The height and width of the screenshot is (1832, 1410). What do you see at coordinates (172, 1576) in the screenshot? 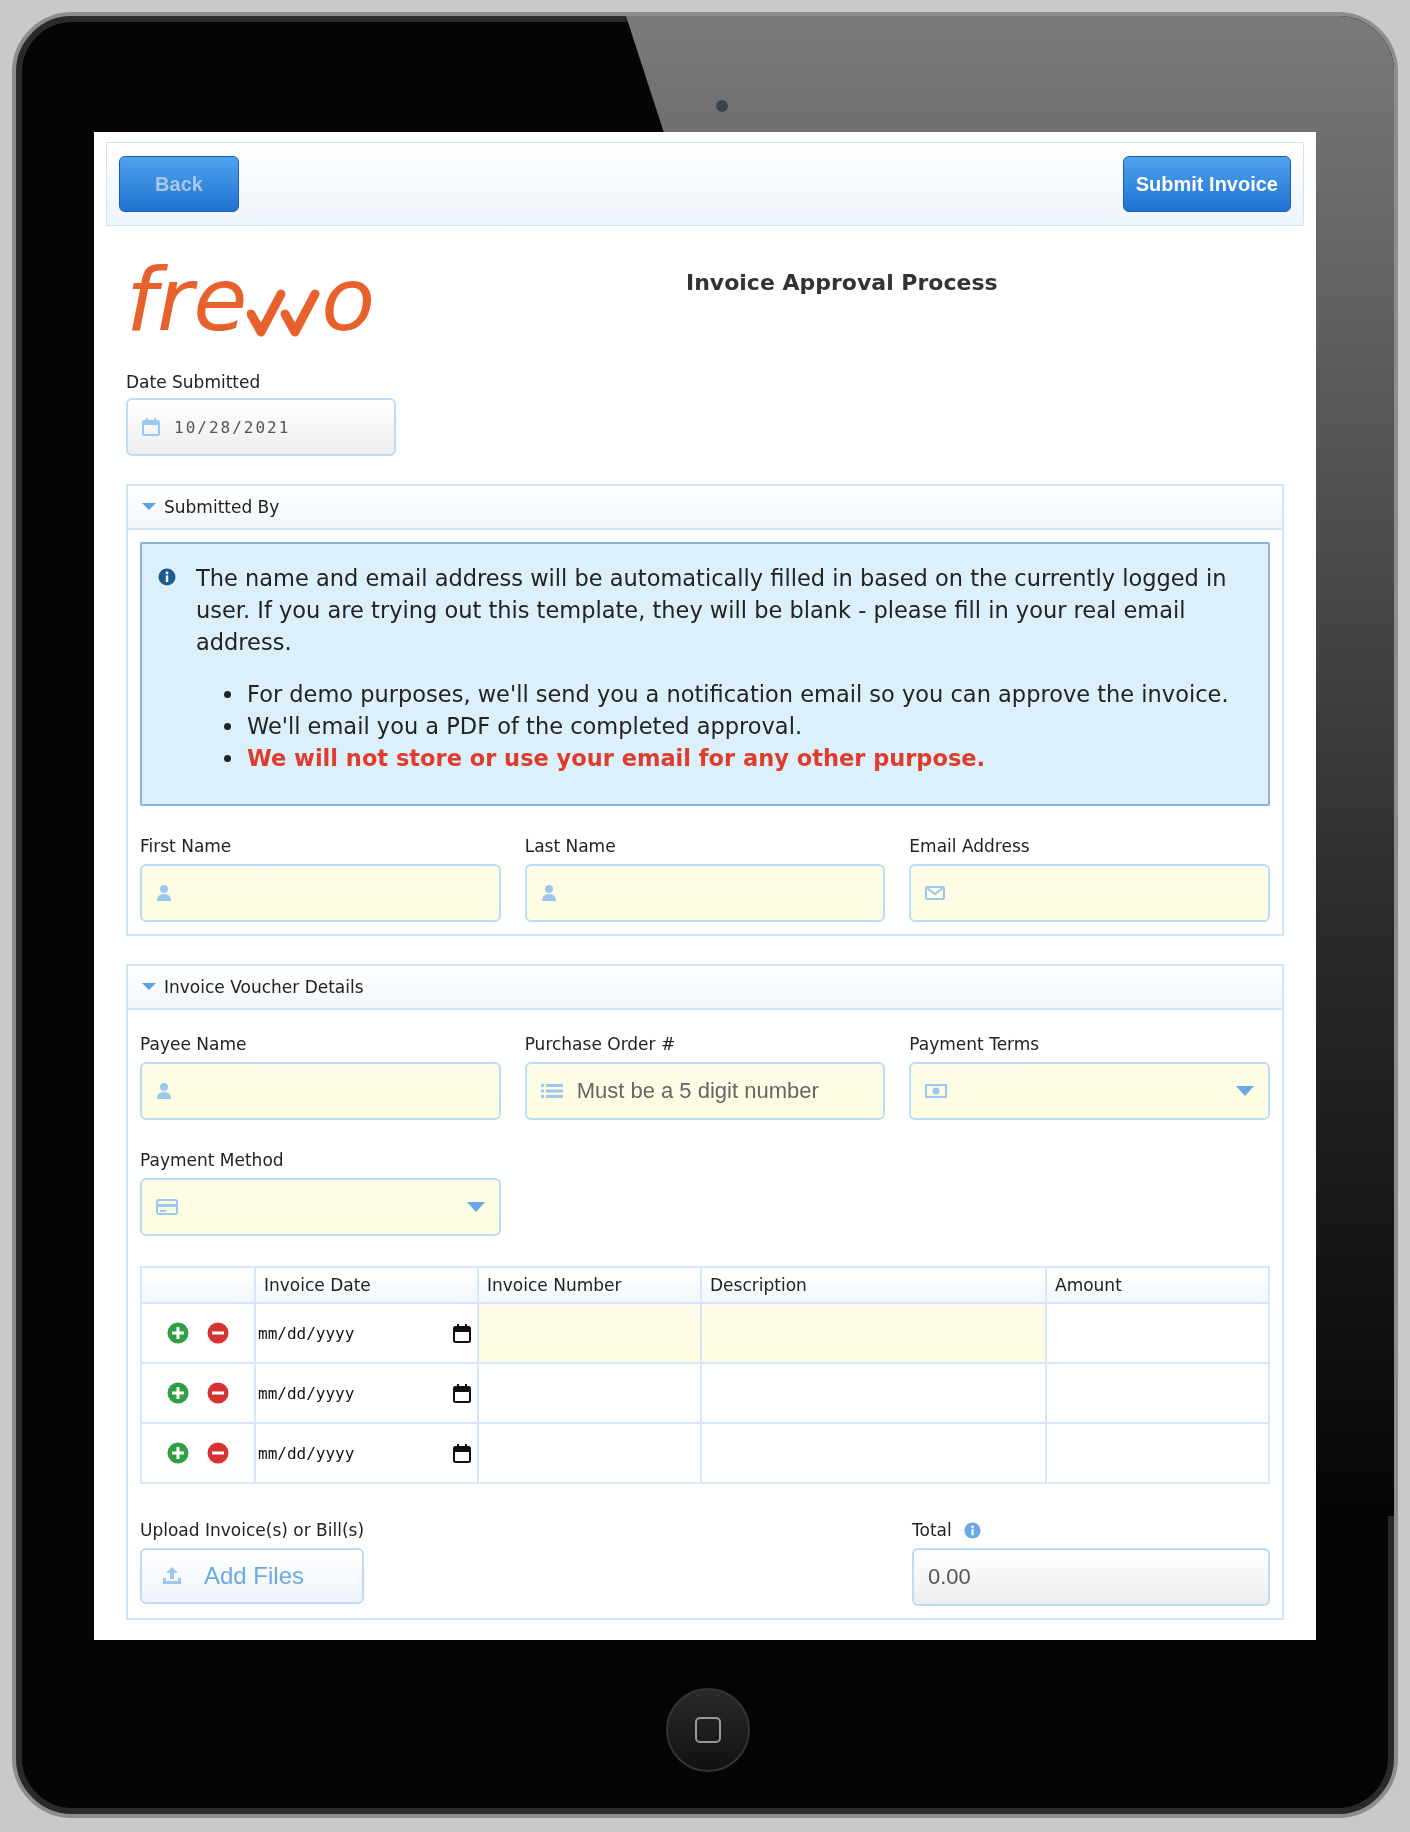
I see `upload-icon` at bounding box center [172, 1576].